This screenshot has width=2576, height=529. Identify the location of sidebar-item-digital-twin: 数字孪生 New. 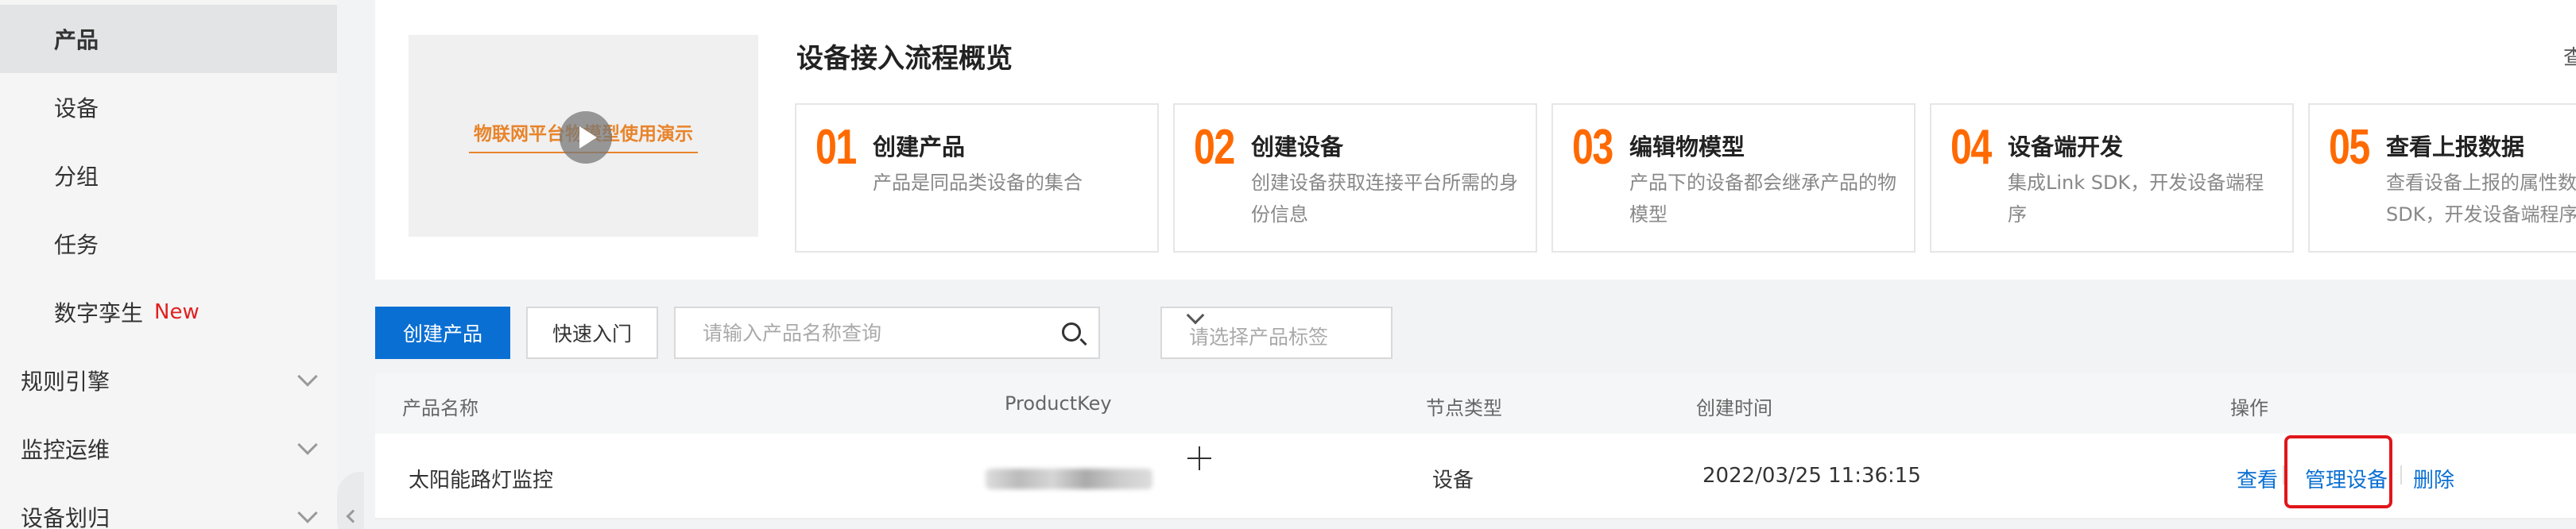
(168, 312).